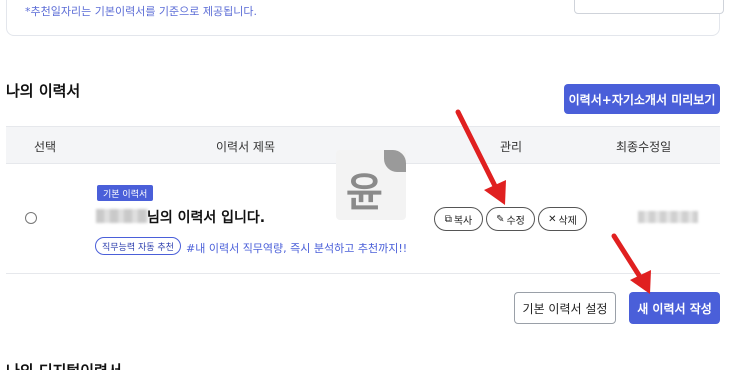 This screenshot has width=730, height=370. Describe the element at coordinates (64, 365) in the screenshot. I see `next-section-title: 나의 디지털이력서` at that location.